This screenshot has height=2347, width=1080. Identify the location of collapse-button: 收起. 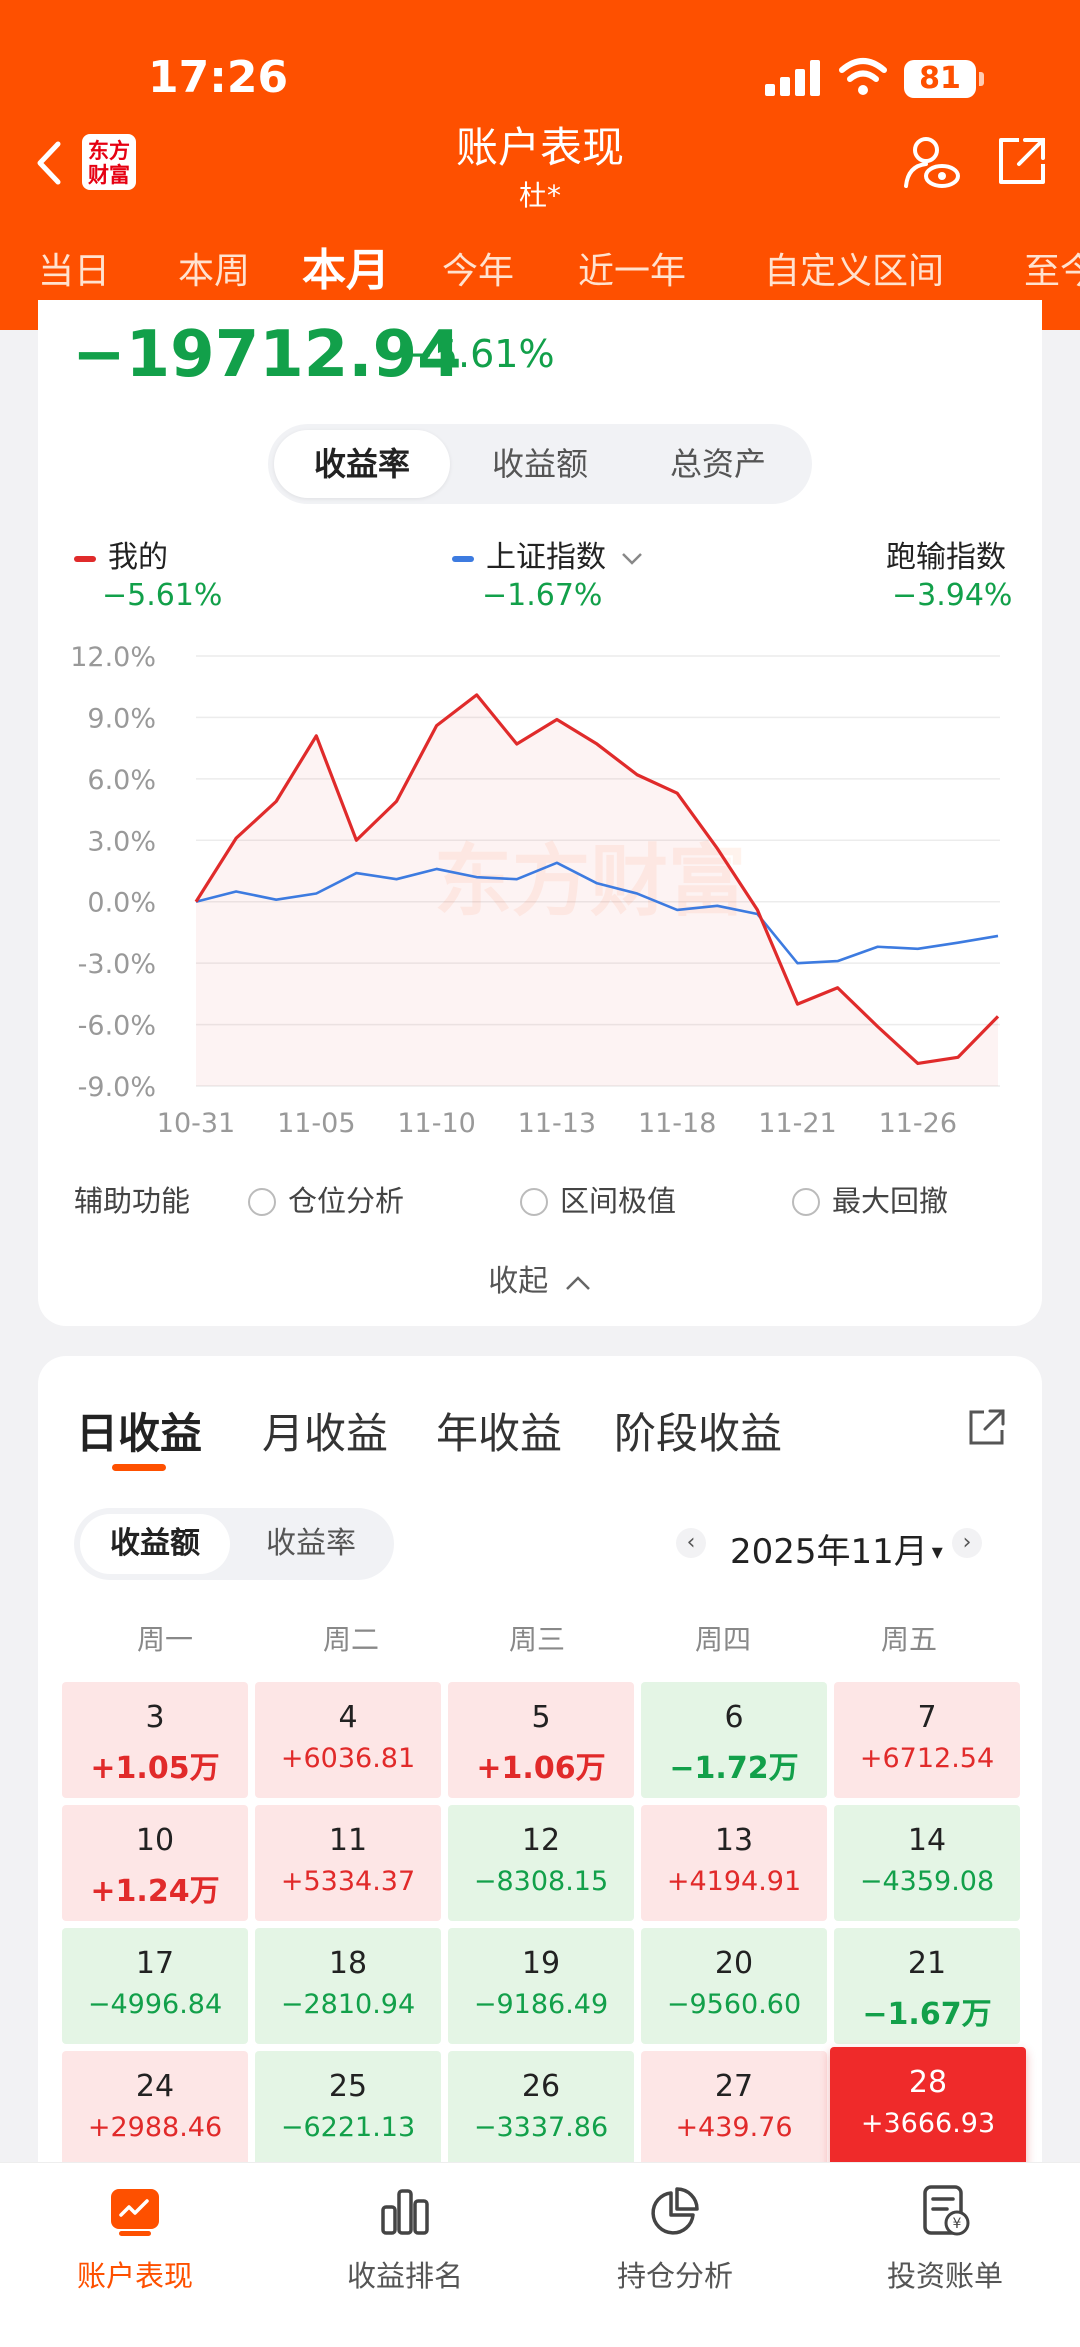
(540, 1278).